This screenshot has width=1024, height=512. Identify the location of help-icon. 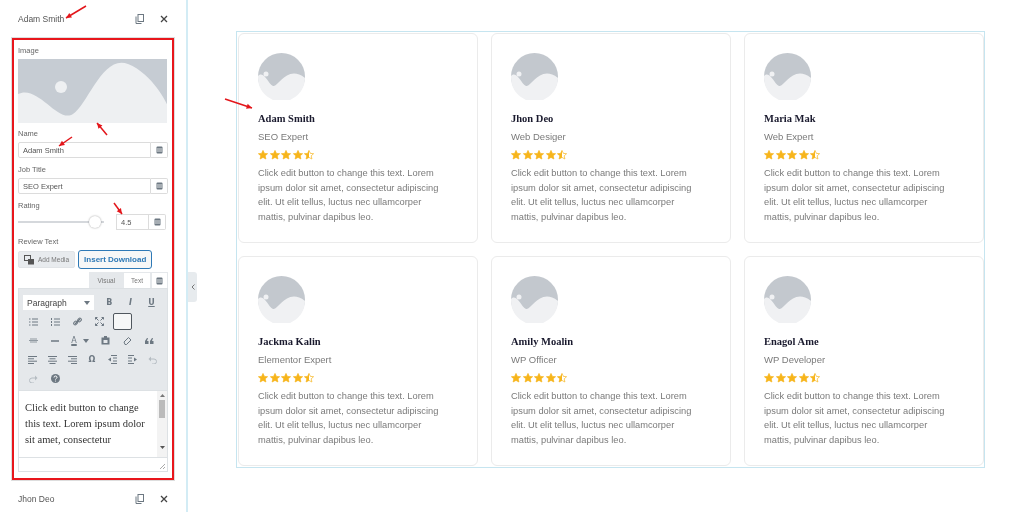
(55, 378).